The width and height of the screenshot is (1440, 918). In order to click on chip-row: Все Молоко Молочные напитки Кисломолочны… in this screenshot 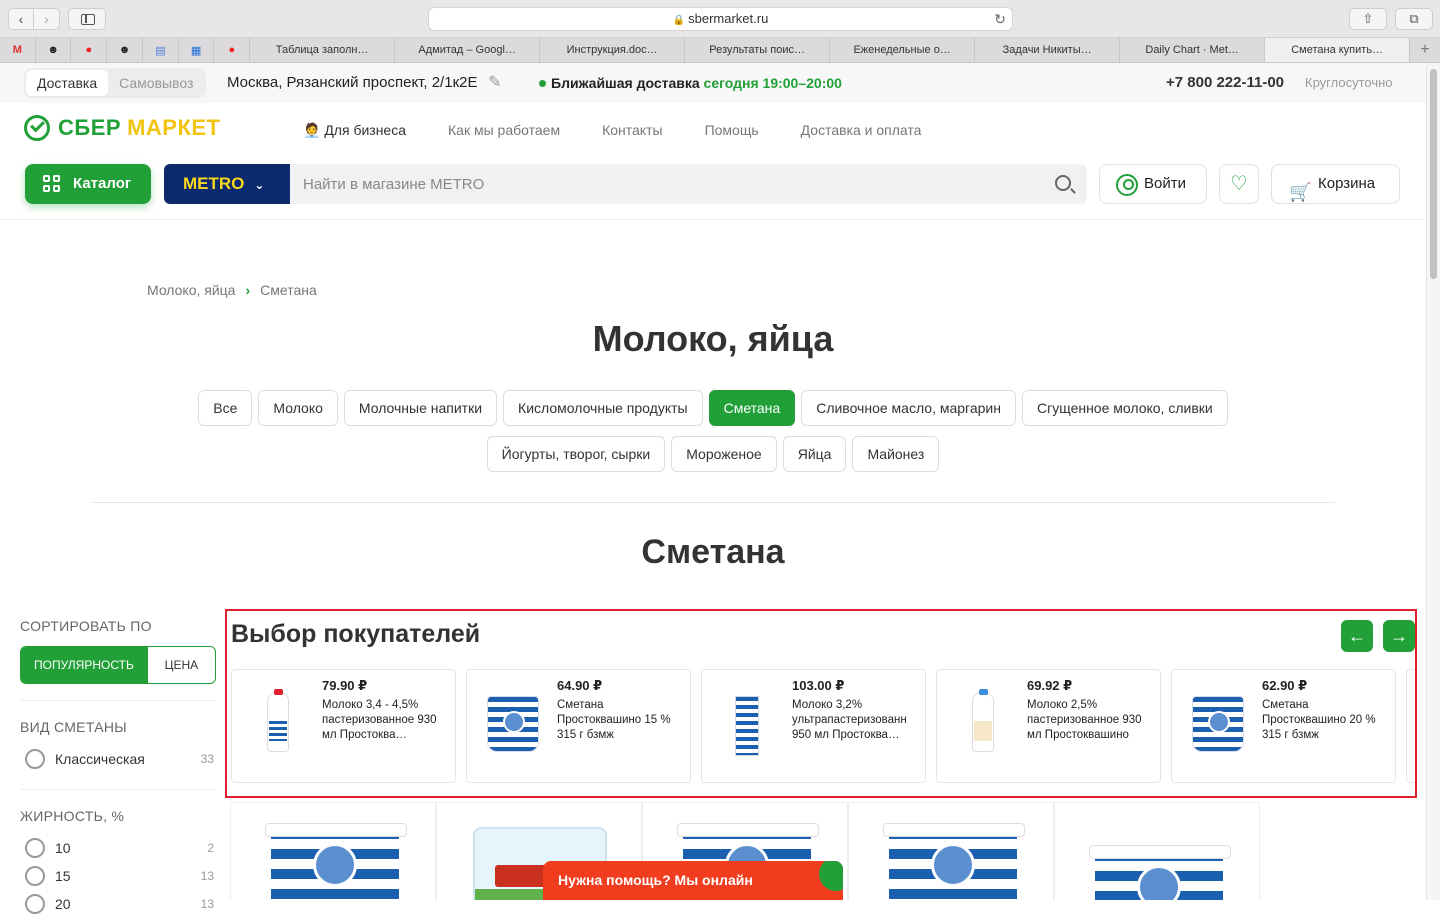, I will do `click(713, 408)`.